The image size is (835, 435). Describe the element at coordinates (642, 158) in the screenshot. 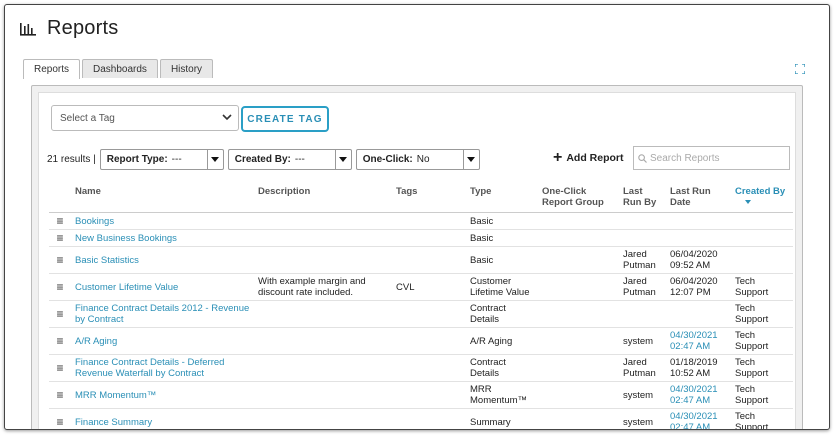

I see `search-icon` at that location.